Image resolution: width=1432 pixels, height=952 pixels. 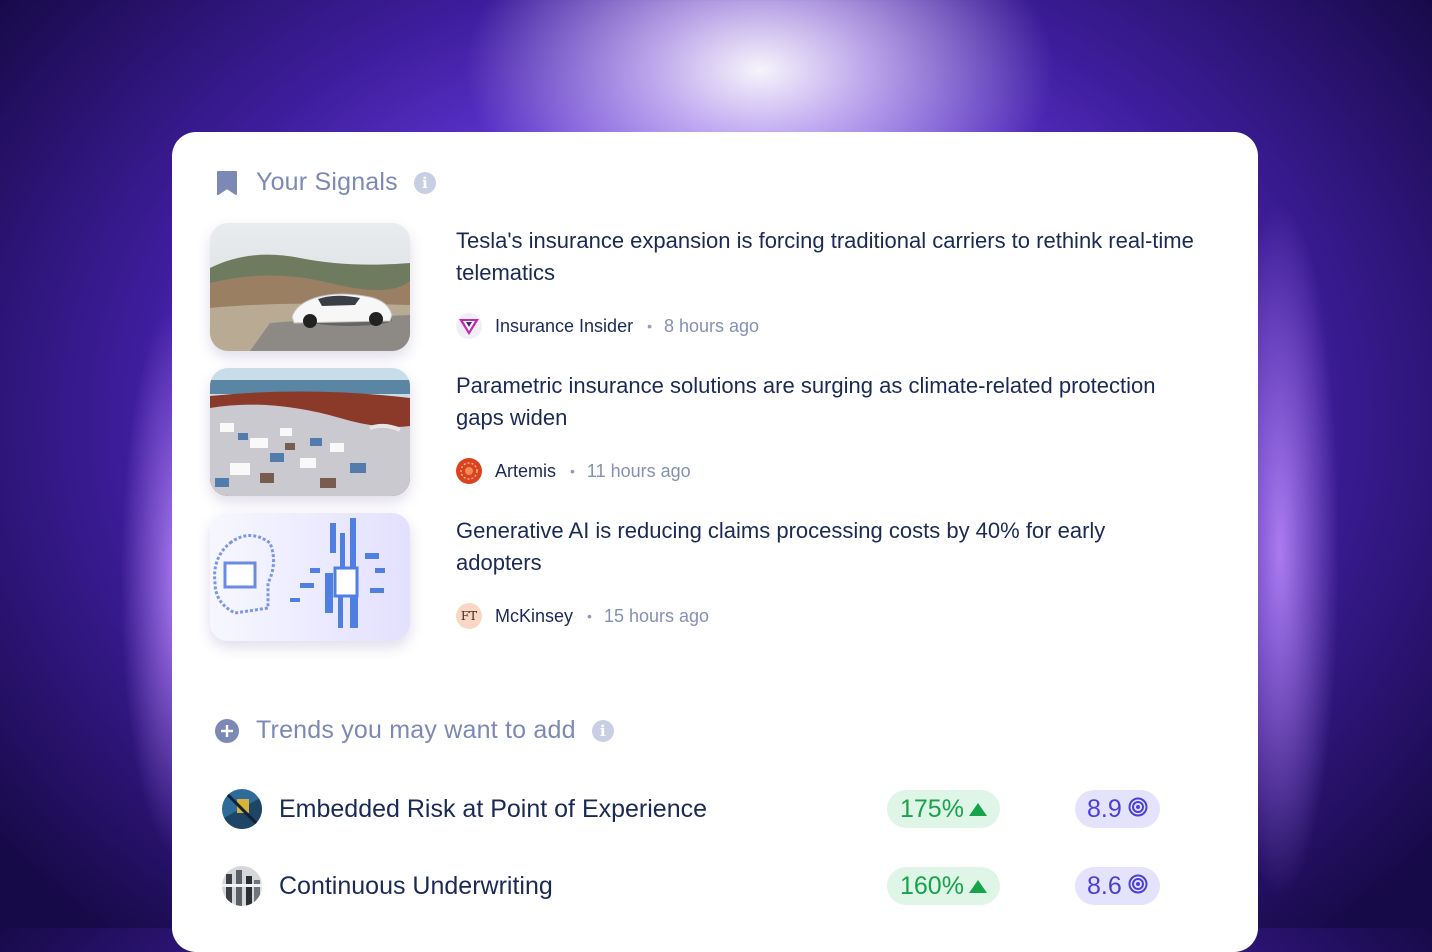 What do you see at coordinates (932, 885) in the screenshot?
I see `growth-value: 160%` at bounding box center [932, 885].